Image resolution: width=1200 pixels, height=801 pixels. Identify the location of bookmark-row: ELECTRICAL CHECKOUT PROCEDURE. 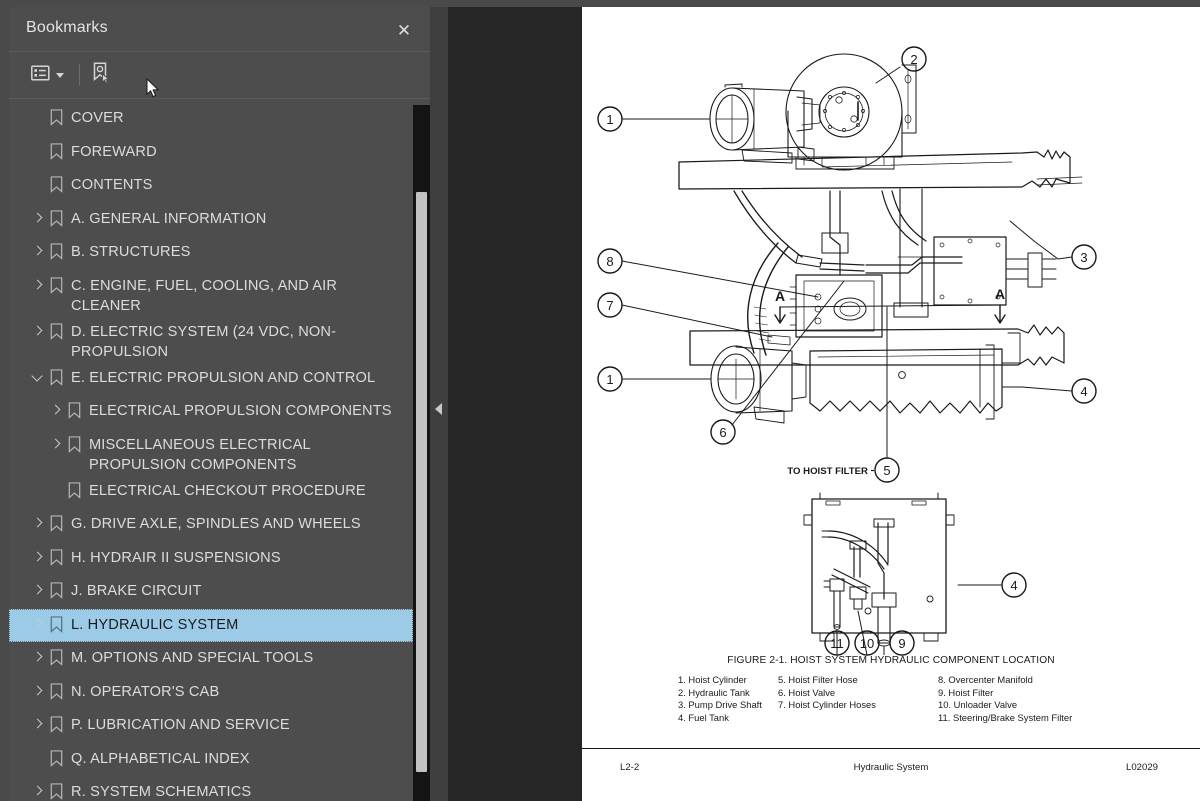
(211, 492).